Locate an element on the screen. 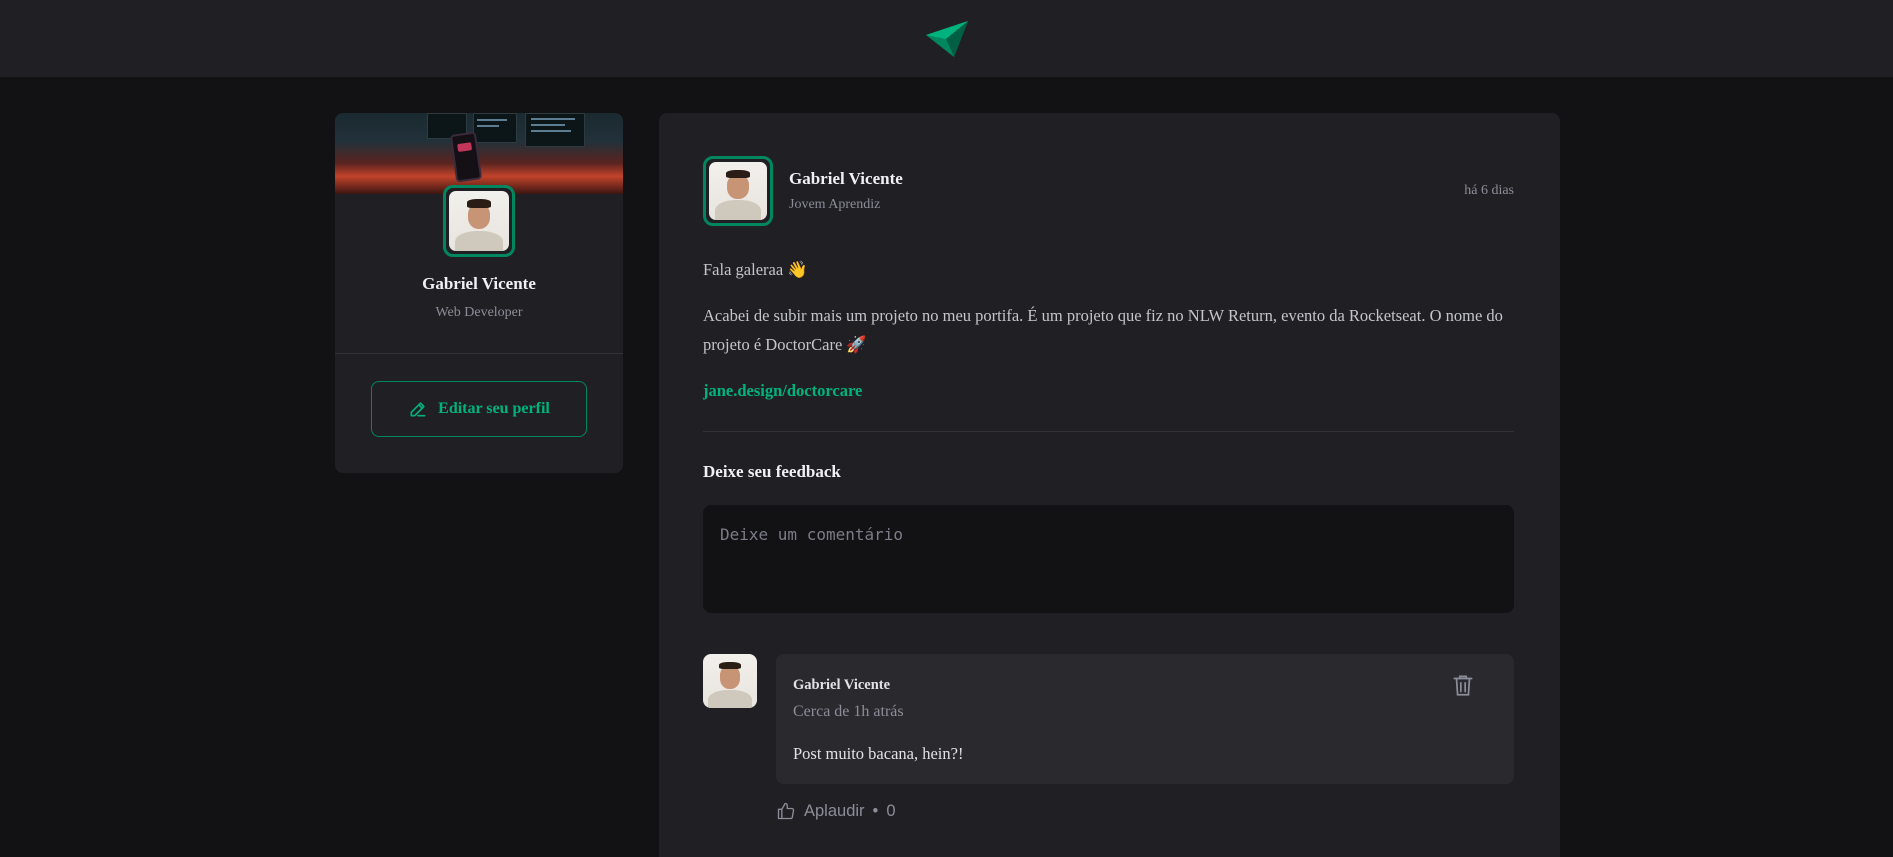 Image resolution: width=1893 pixels, height=857 pixels. top-header is located at coordinates (946, 38).